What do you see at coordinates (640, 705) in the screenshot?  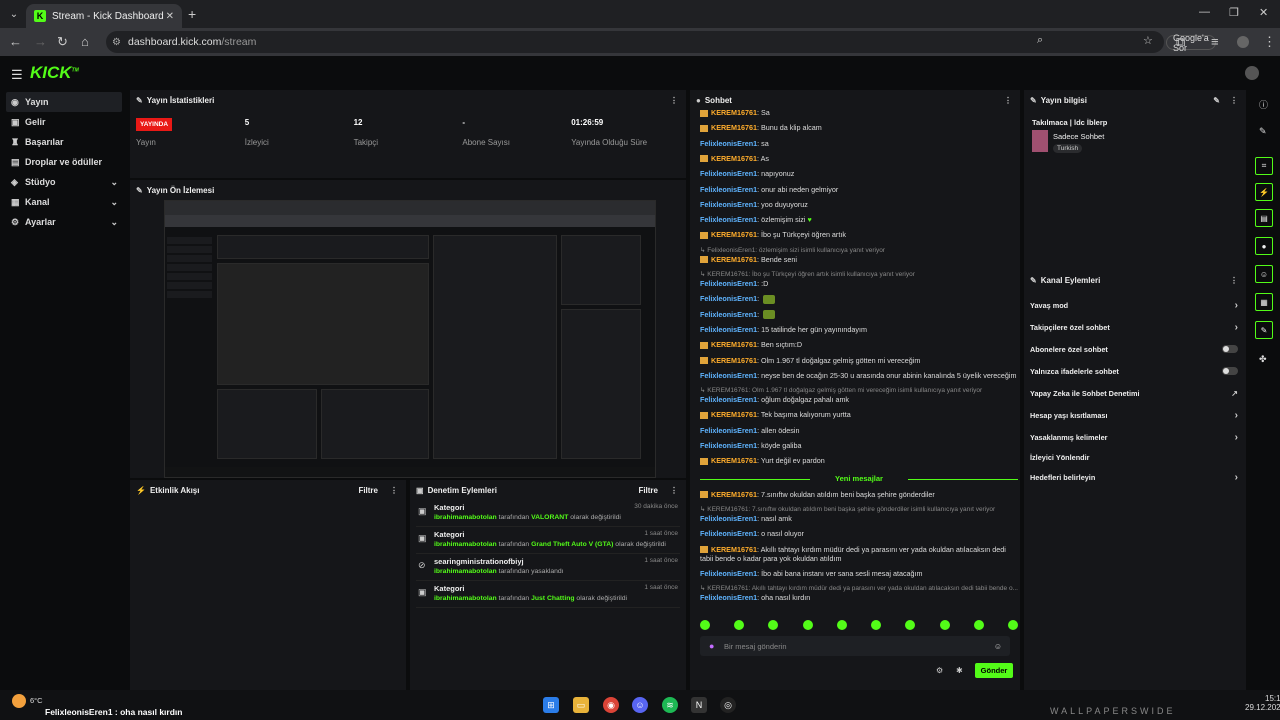 I see `discord-icon: ☺` at bounding box center [640, 705].